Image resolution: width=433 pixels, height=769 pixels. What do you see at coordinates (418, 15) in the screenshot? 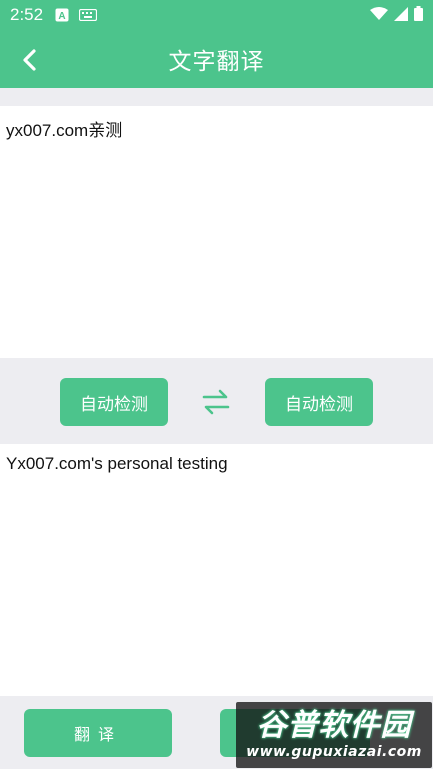
I see `battery-icon` at bounding box center [418, 15].